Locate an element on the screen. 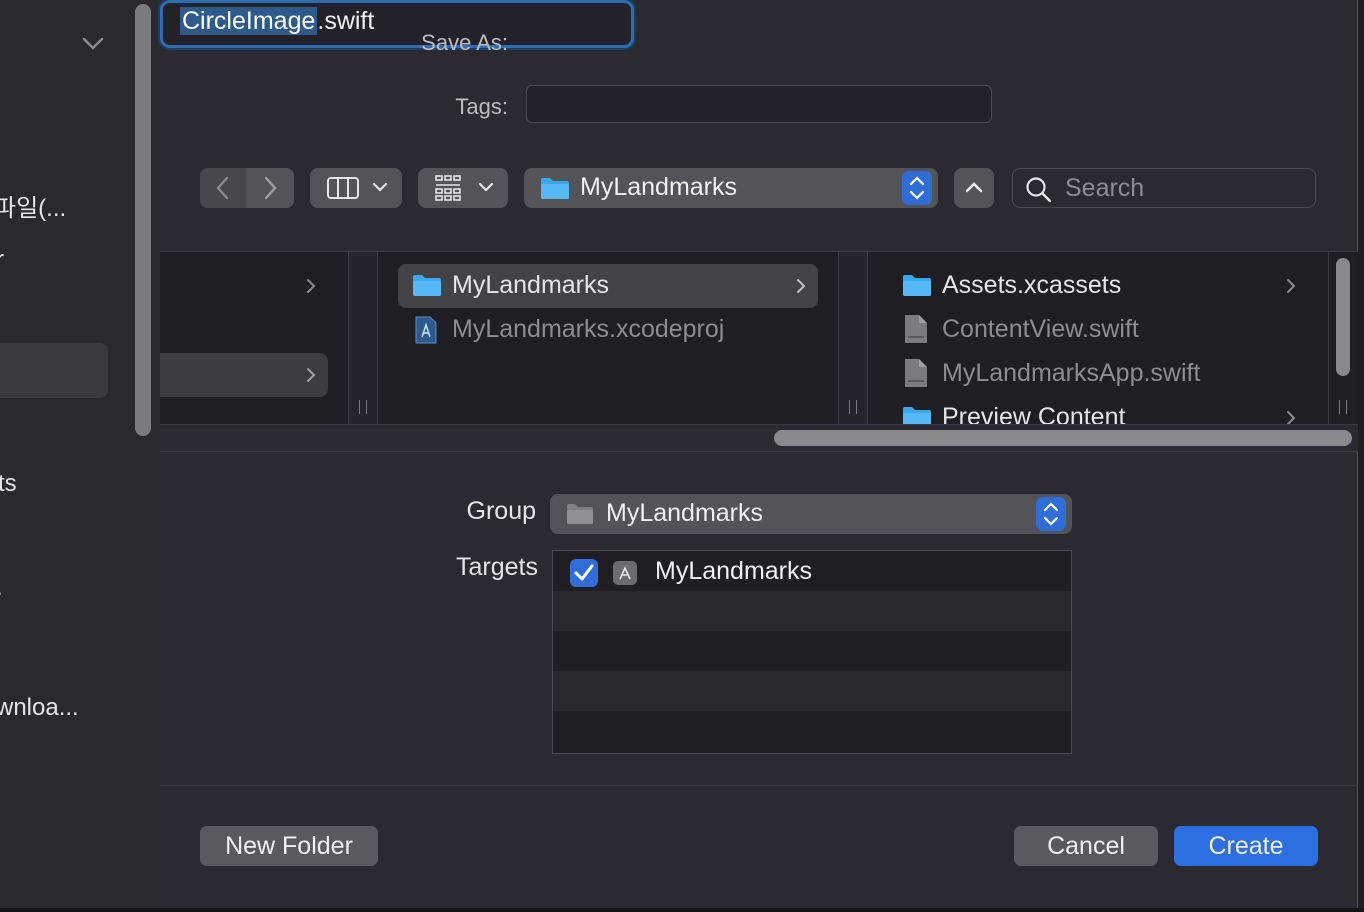 The width and height of the screenshot is (1364, 912). list-item-name: MyLandmarks is located at coordinates (530, 285).